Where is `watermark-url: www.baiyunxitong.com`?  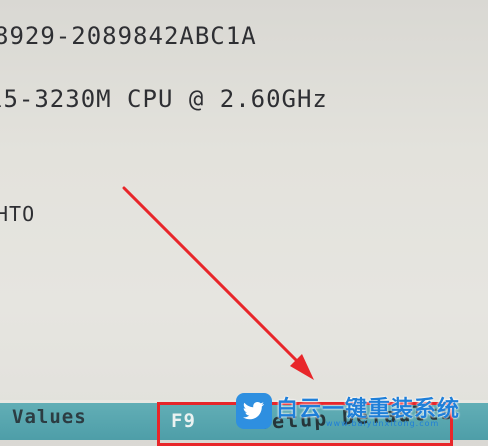 watermark-url: www.baiyunxitong.com is located at coordinates (383, 423).